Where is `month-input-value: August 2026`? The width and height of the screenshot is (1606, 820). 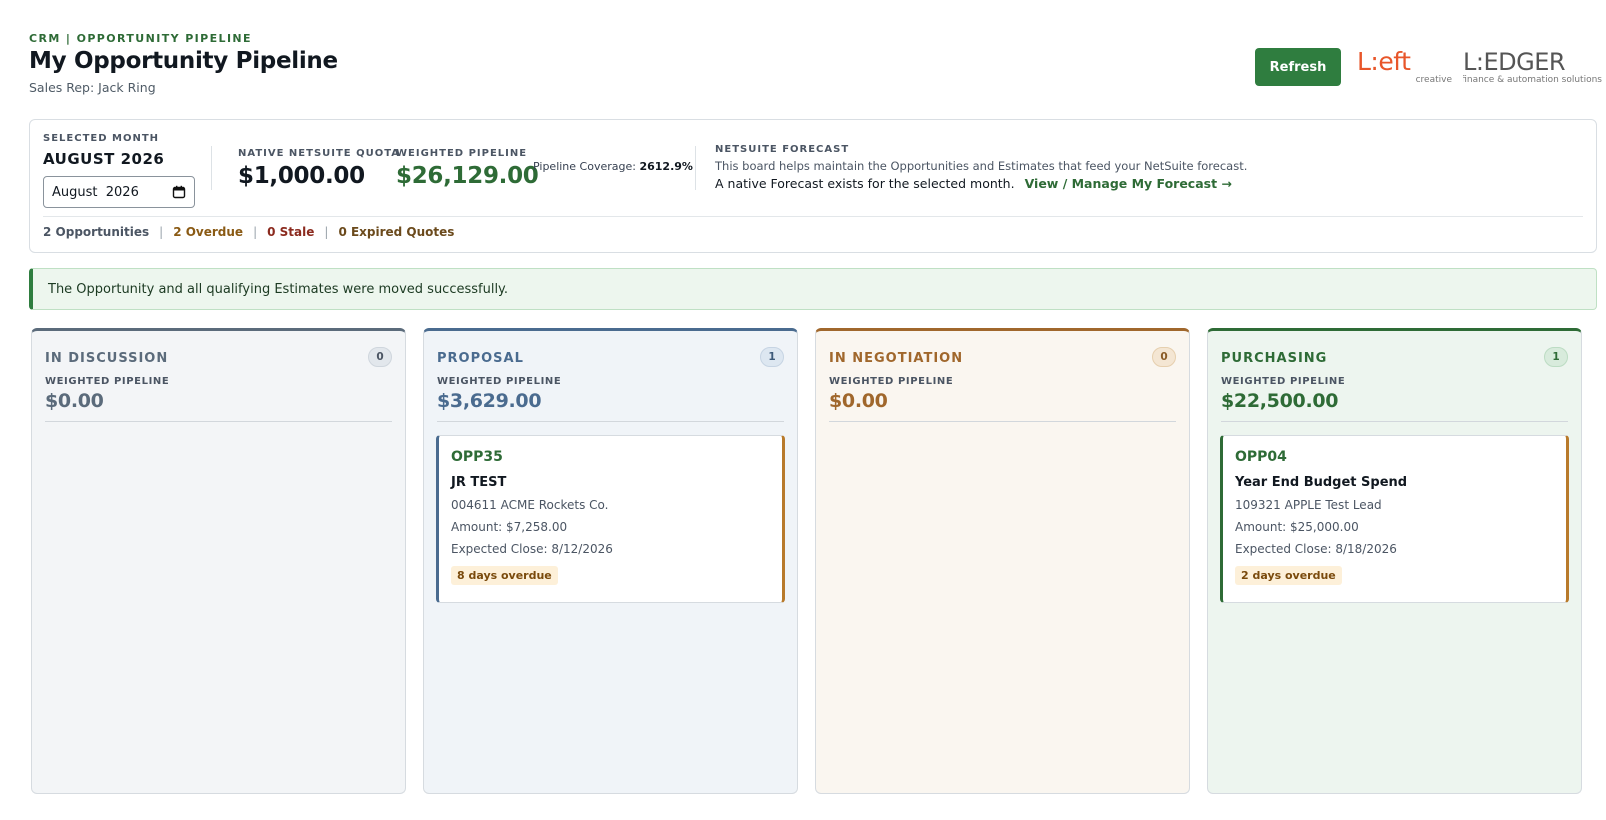
month-input-value: August 2026 is located at coordinates (95, 192).